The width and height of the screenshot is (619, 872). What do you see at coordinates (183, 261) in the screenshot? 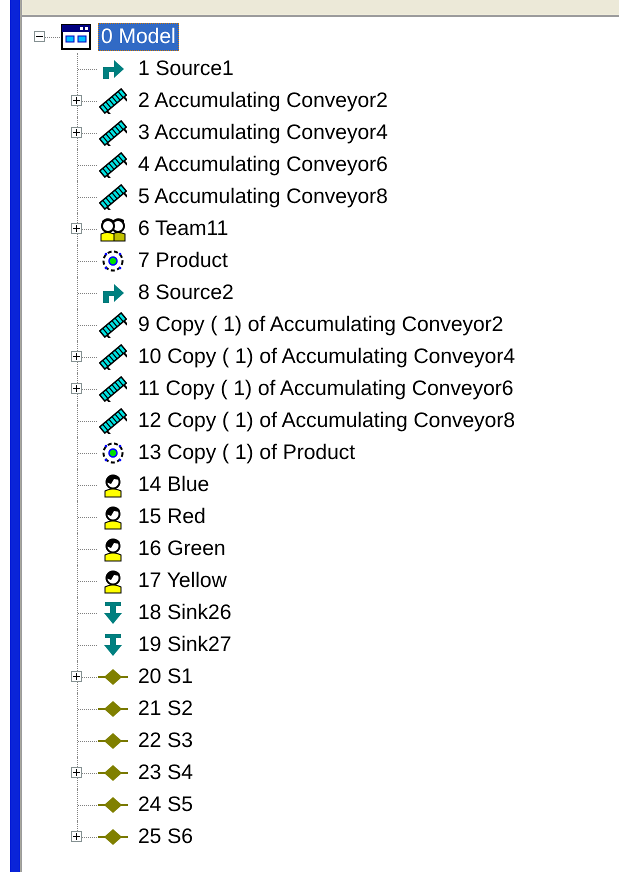
I see `tree-item: 7 Product` at bounding box center [183, 261].